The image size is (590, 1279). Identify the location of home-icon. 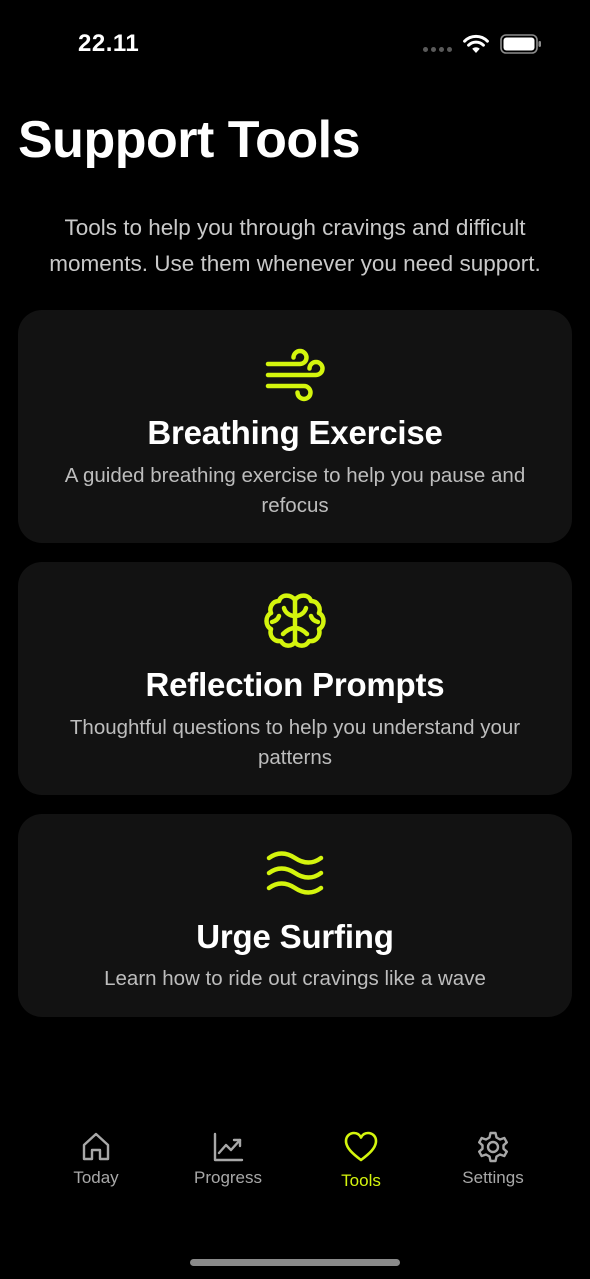
(96, 1146).